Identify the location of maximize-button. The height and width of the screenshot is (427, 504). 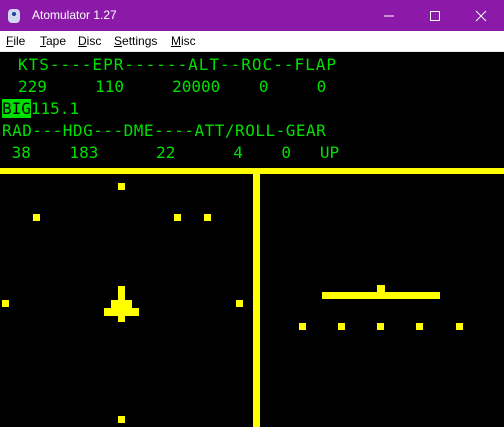
(435, 15).